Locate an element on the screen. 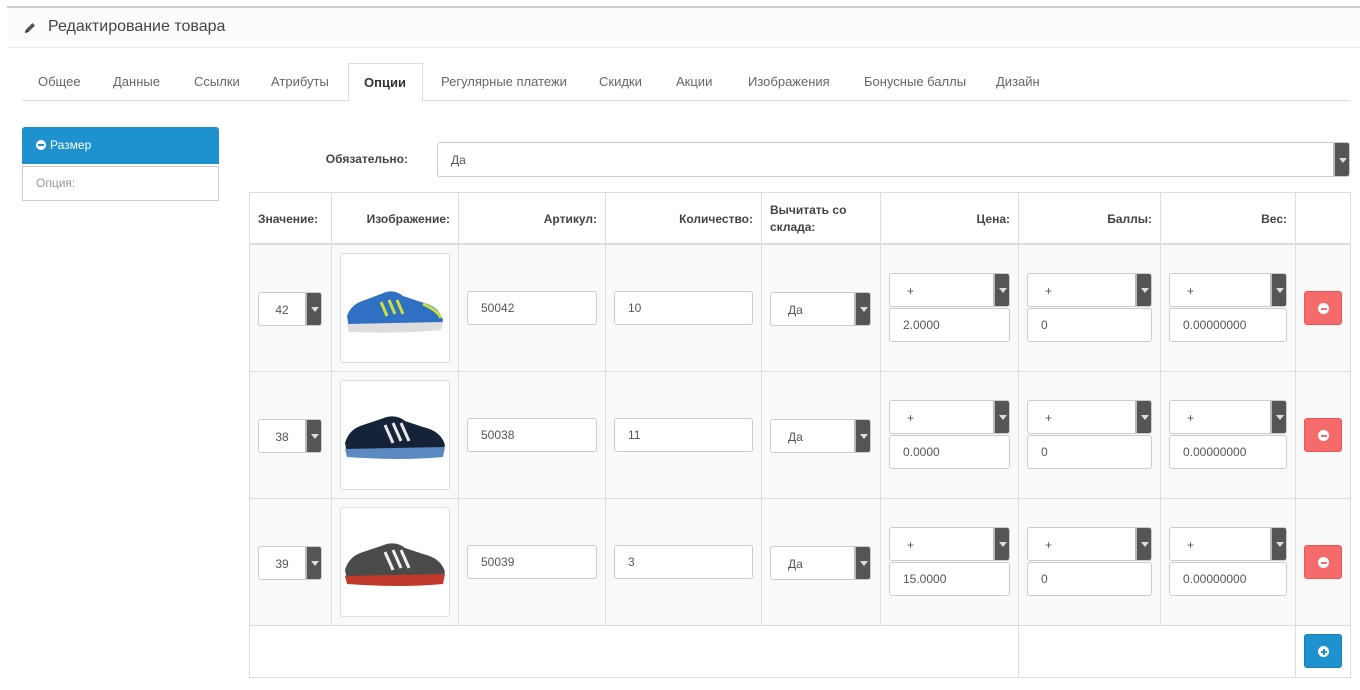 Image resolution: width=1360 pixels, height=690 pixels. tab-options: Опции is located at coordinates (385, 82).